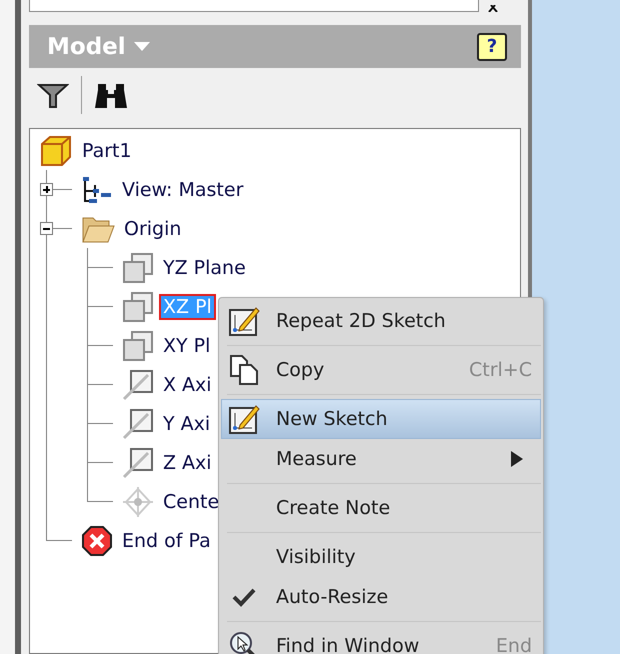 The image size is (620, 654). I want to click on menu-item: Create Note, so click(381, 508).